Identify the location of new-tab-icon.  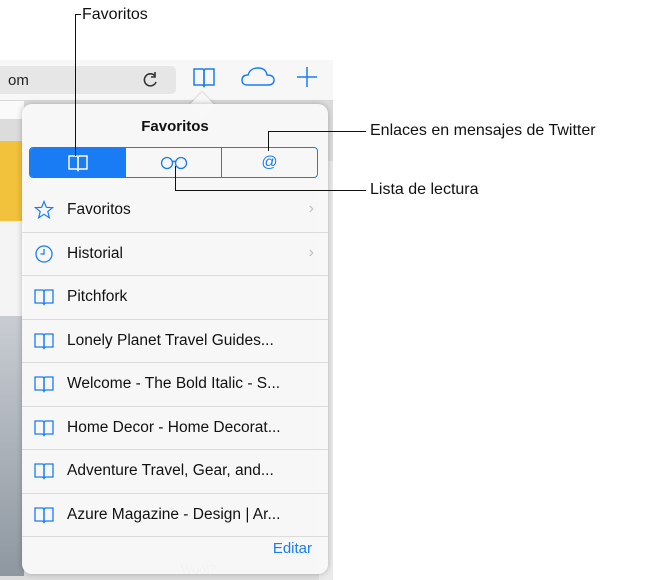
(307, 77).